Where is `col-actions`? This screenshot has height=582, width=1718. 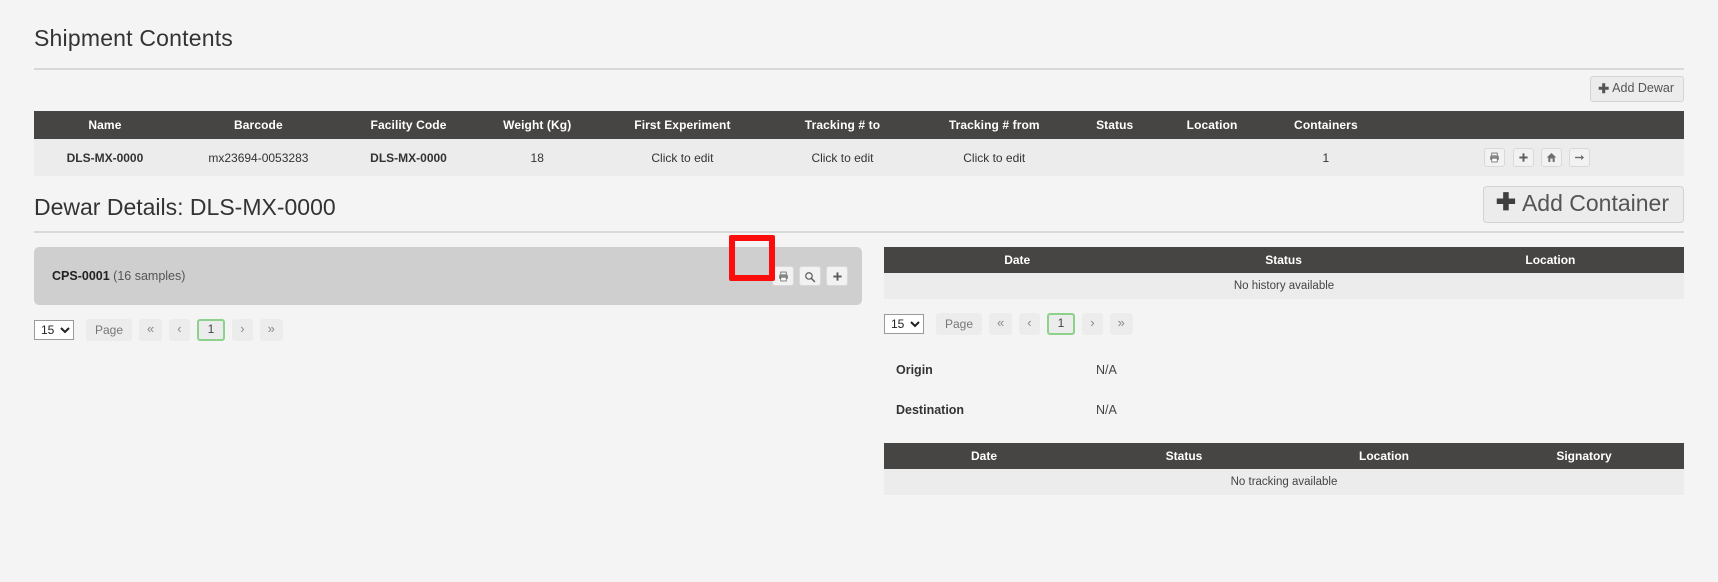 col-actions is located at coordinates (1535, 125).